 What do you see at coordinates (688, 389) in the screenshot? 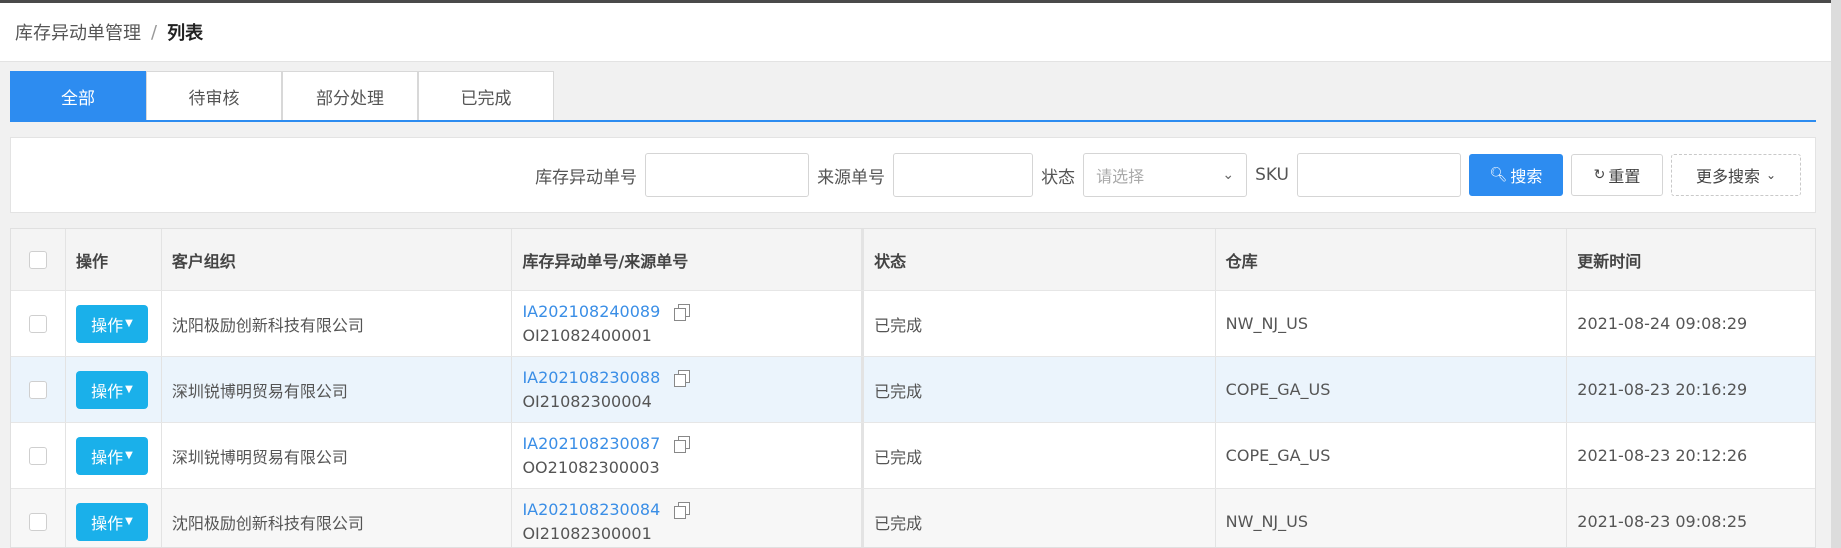
I see `codes-cell: IA202108230088 OI21082300004` at bounding box center [688, 389].